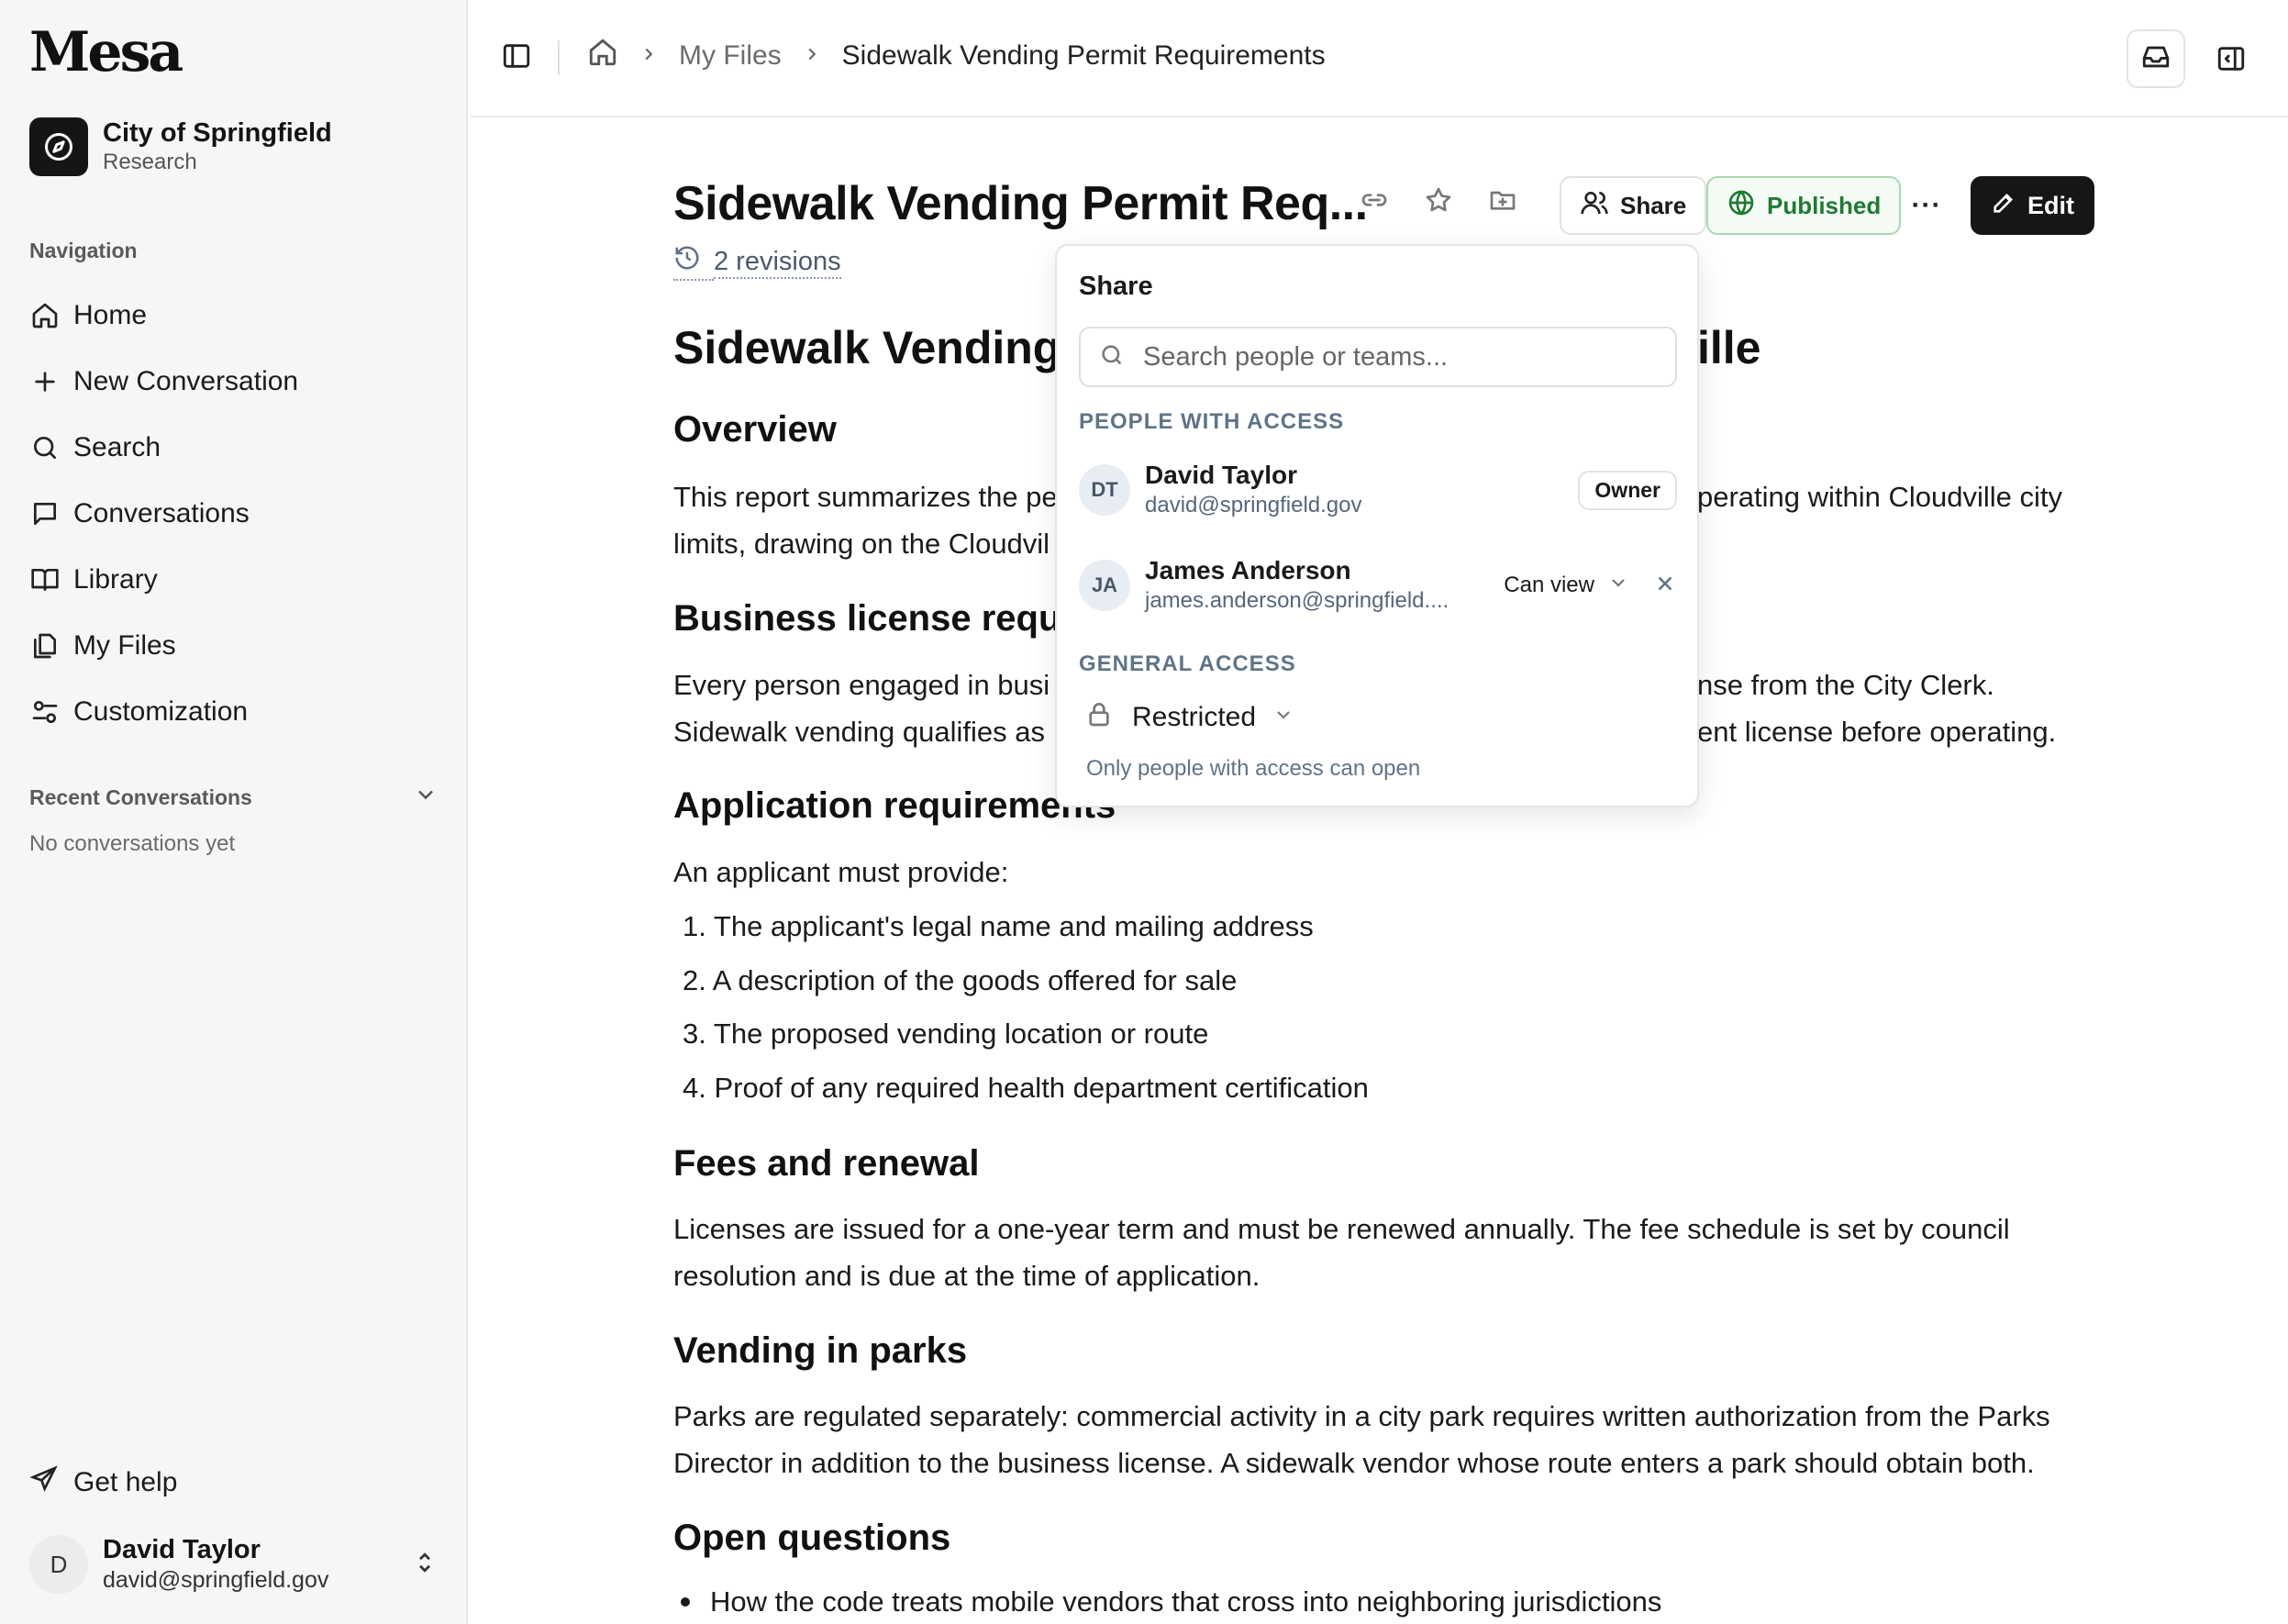  Describe the element at coordinates (45, 579) in the screenshot. I see `book-icon` at that location.